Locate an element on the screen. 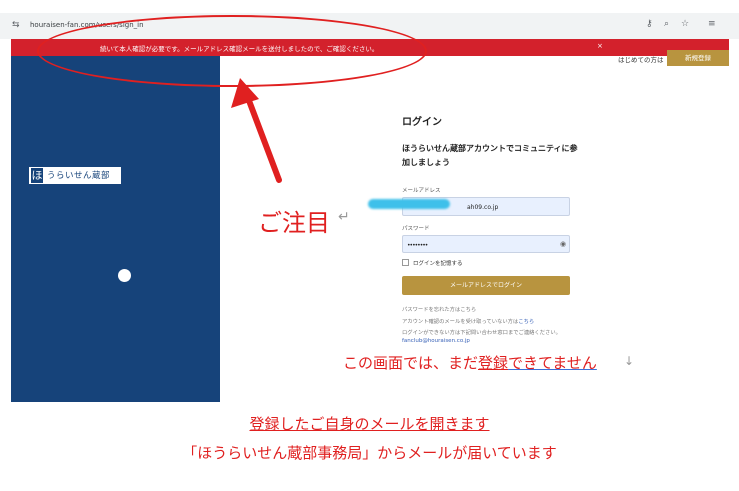  attention-note: ご注目 is located at coordinates (294, 223).